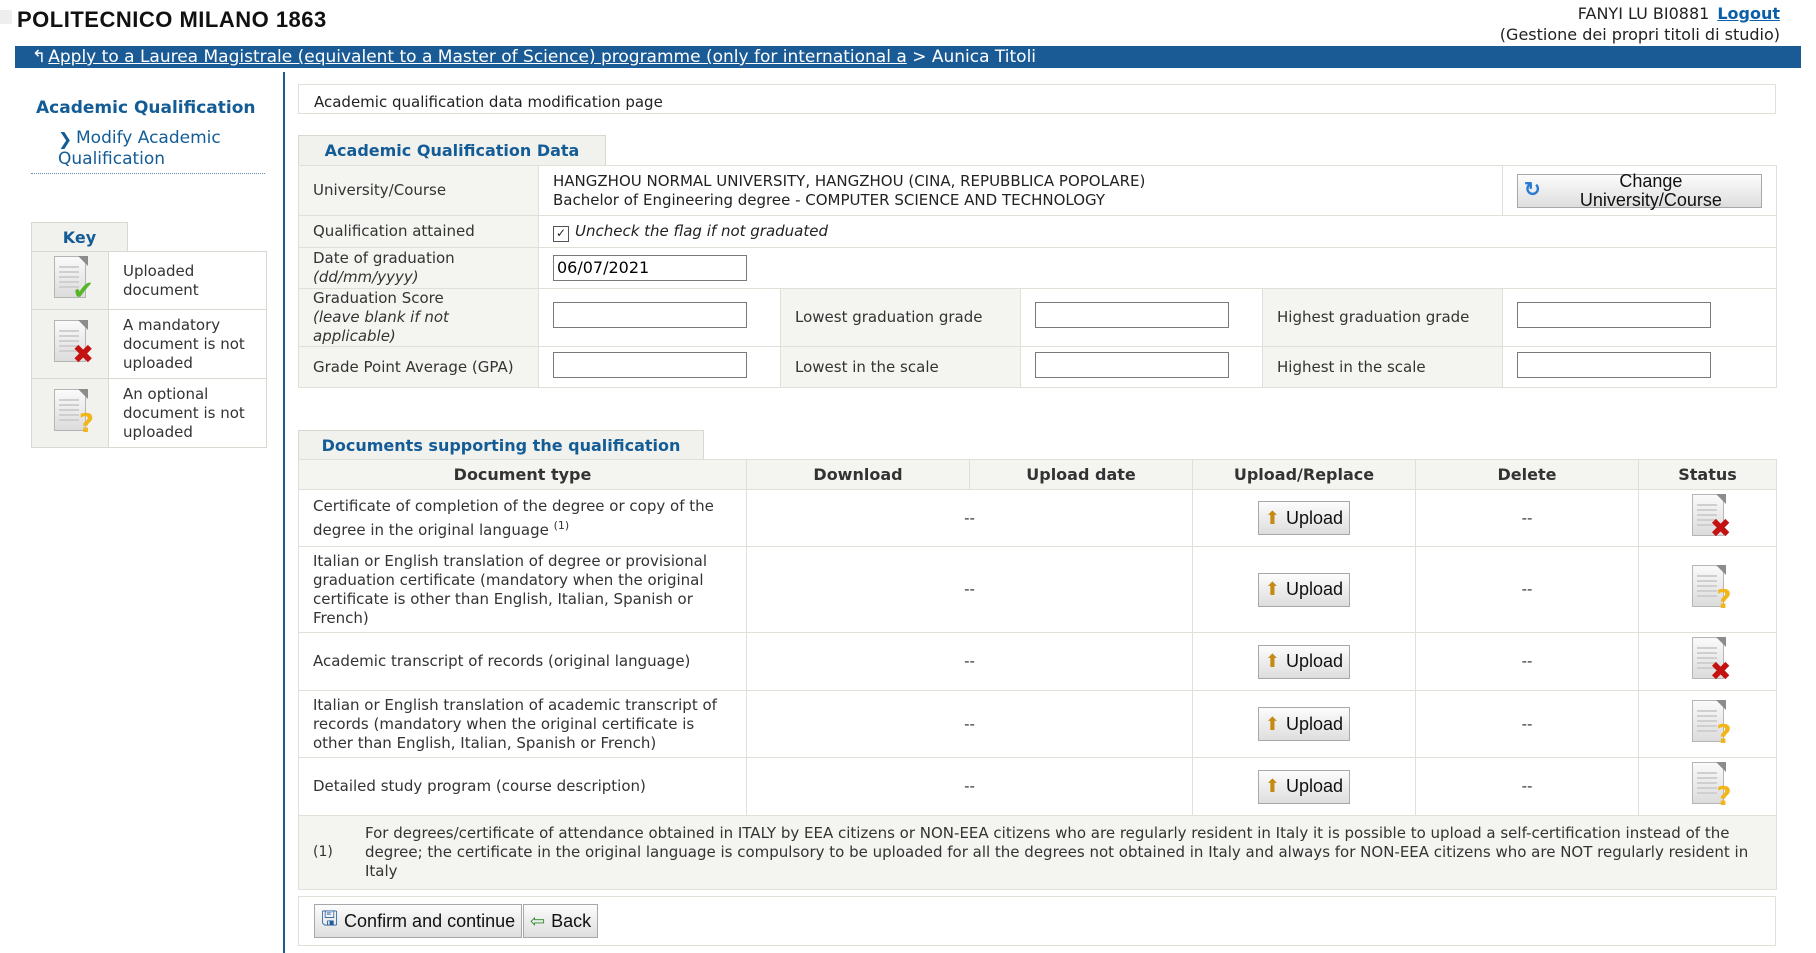  I want to click on column-header: Delete, so click(1527, 474).